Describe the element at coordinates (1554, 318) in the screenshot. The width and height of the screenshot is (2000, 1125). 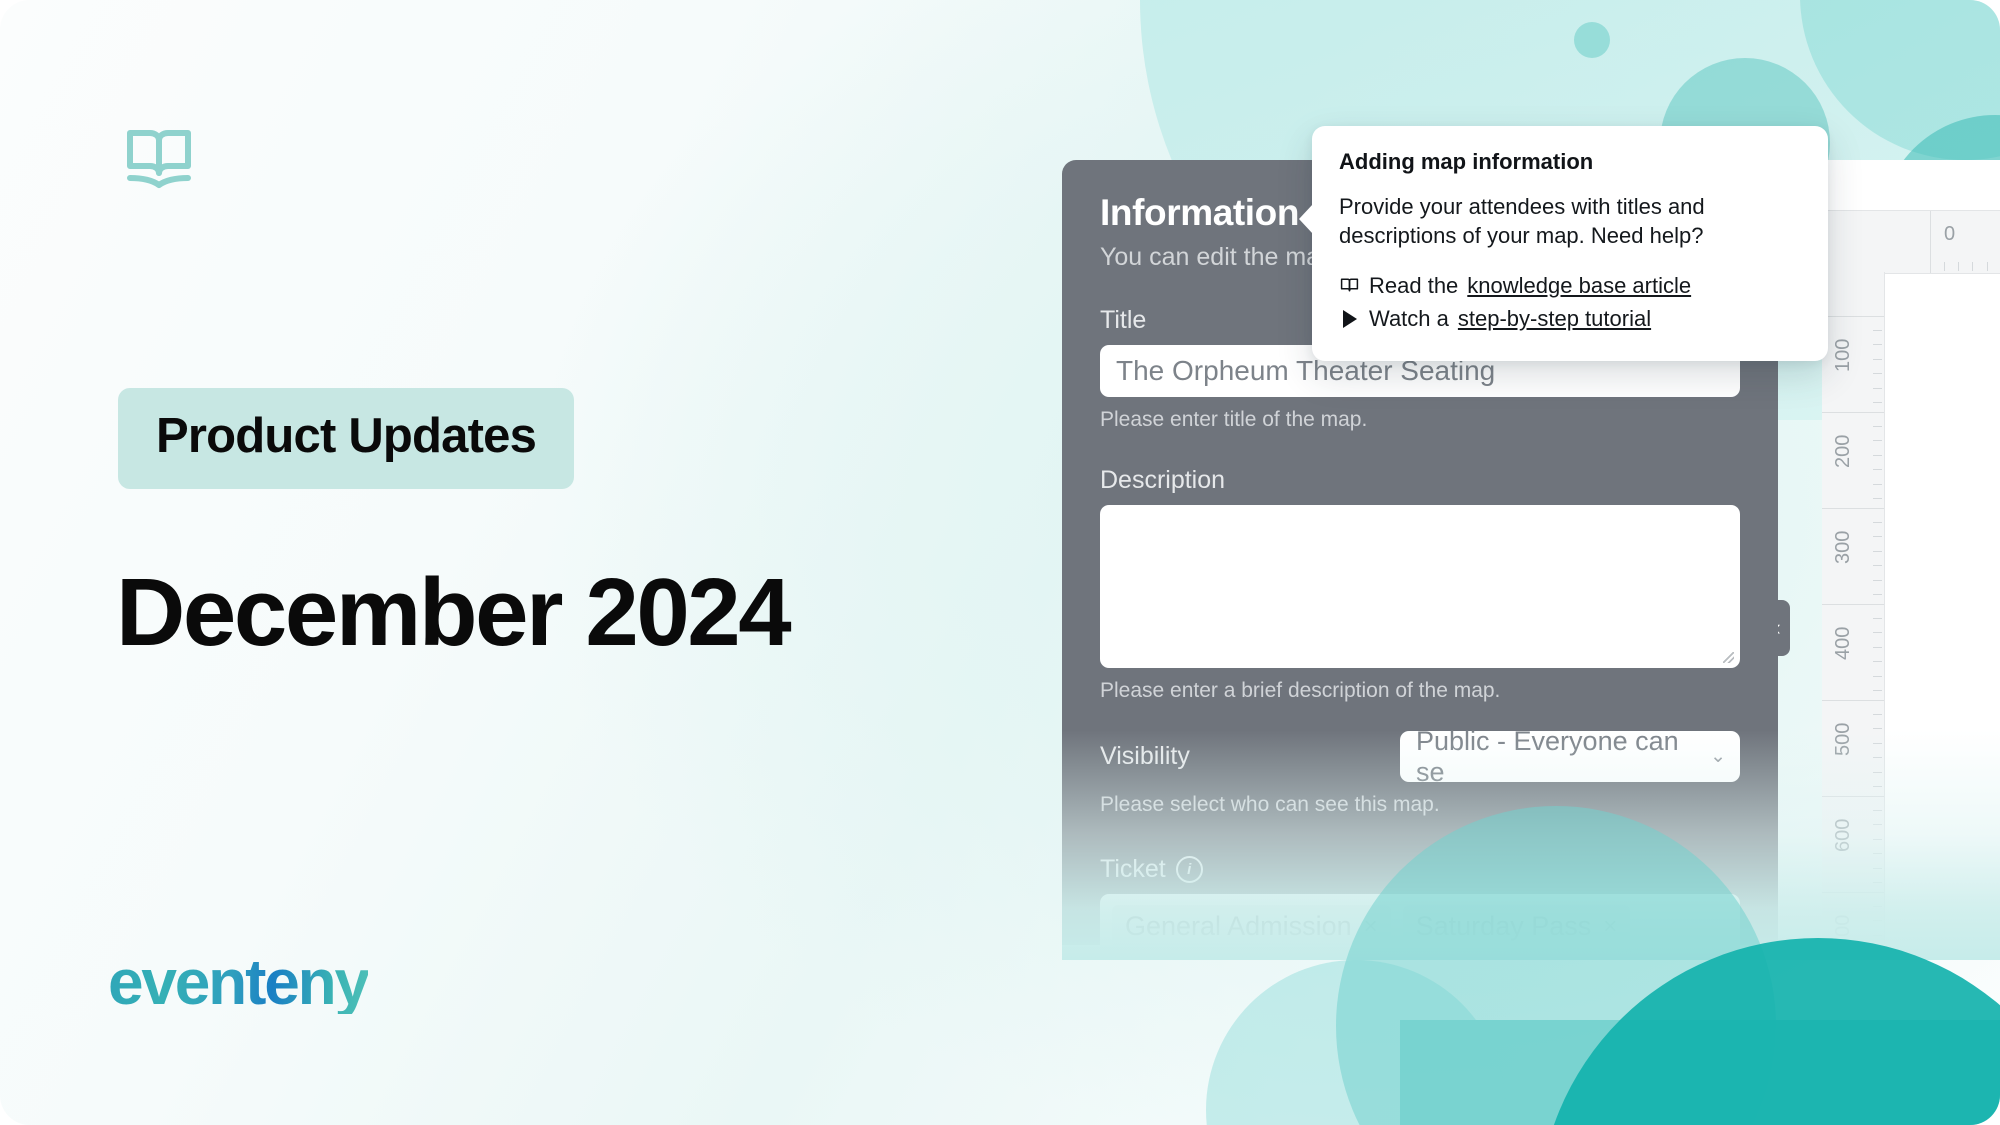
I see `step-by-step-tutorial-link: step-by-step tutorial` at that location.